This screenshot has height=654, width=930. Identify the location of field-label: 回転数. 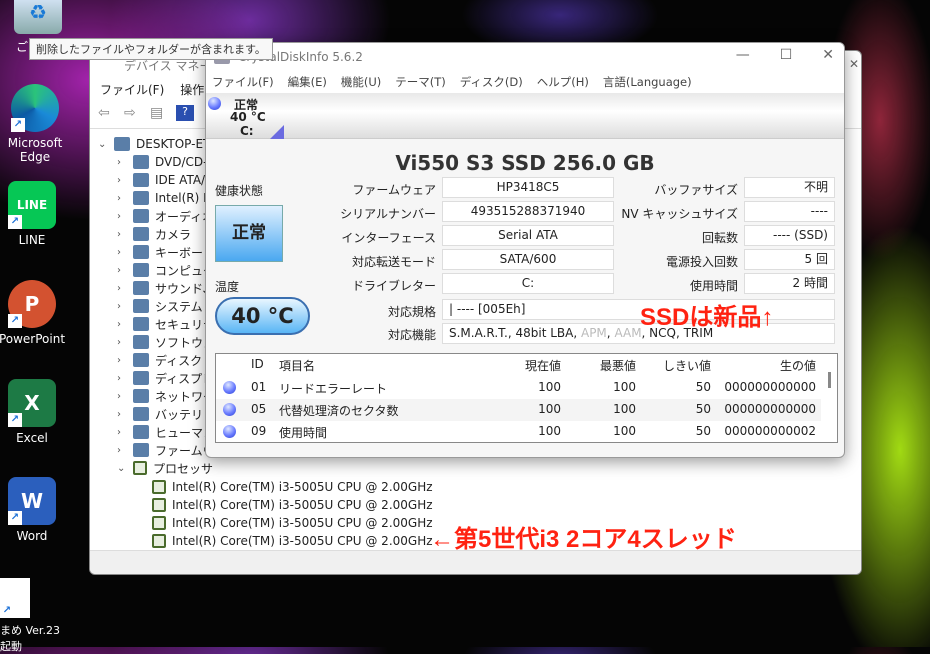
(719, 238).